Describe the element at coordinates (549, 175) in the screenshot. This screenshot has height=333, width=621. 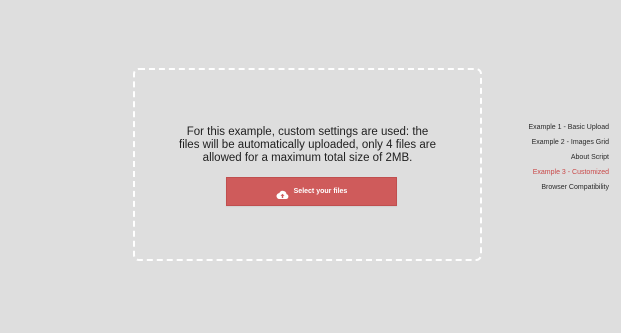
I see `nav-item-example-3: Example 3 - Customized` at that location.